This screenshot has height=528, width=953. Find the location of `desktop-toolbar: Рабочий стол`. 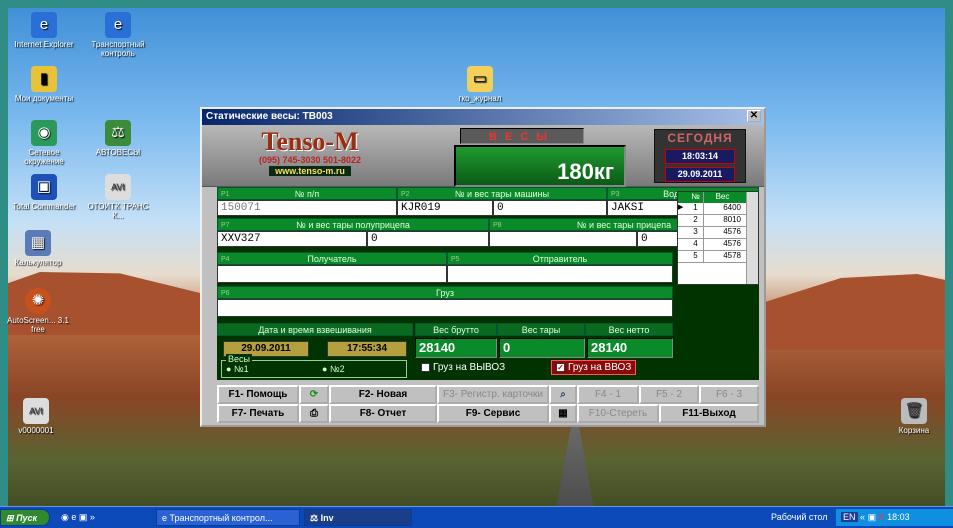

desktop-toolbar: Рабочий стол is located at coordinates (799, 517).